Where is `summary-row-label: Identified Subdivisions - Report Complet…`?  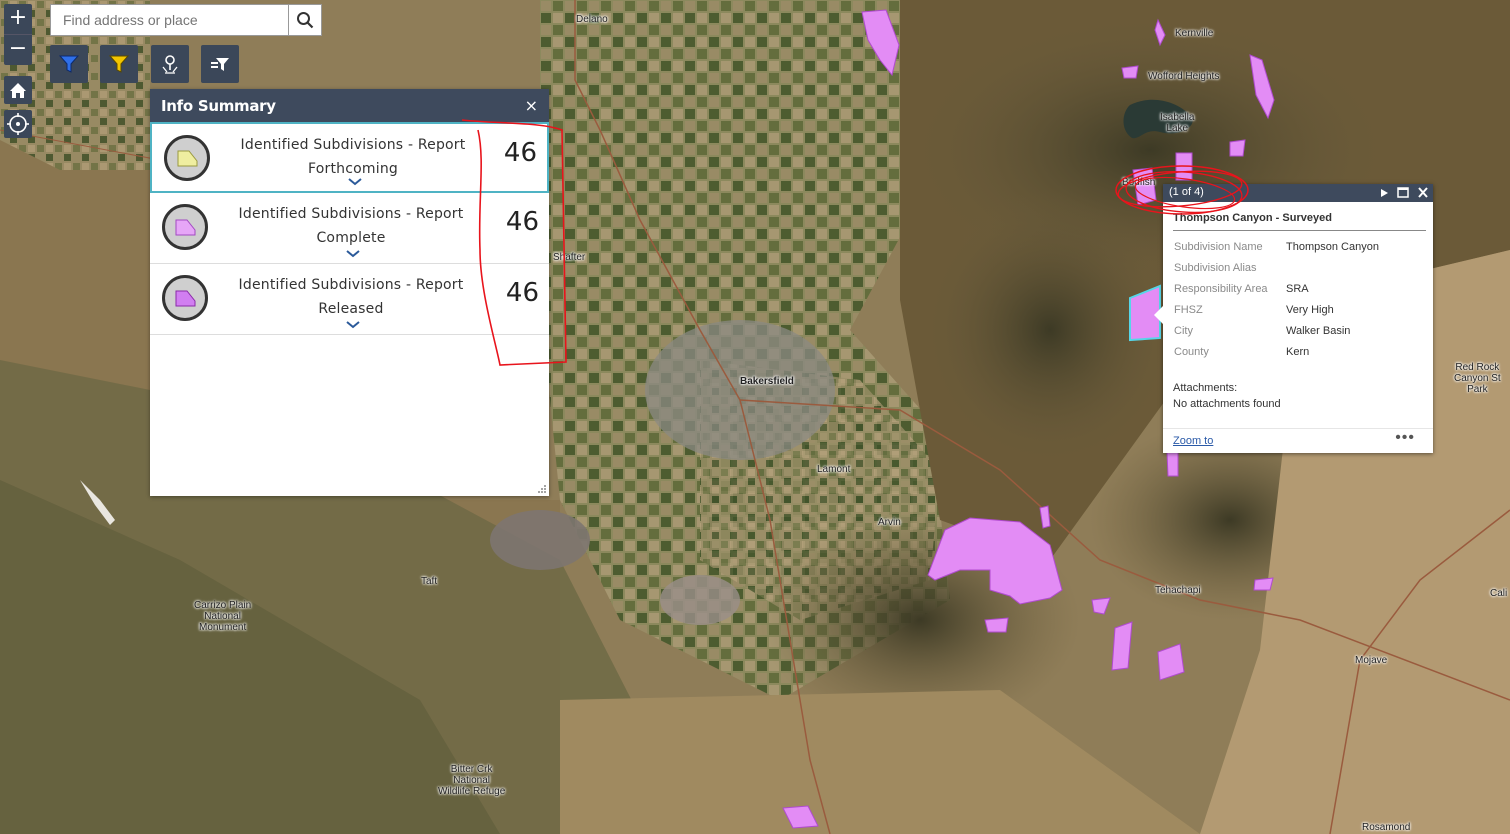 summary-row-label: Identified Subdivisions - Report Complet… is located at coordinates (351, 226).